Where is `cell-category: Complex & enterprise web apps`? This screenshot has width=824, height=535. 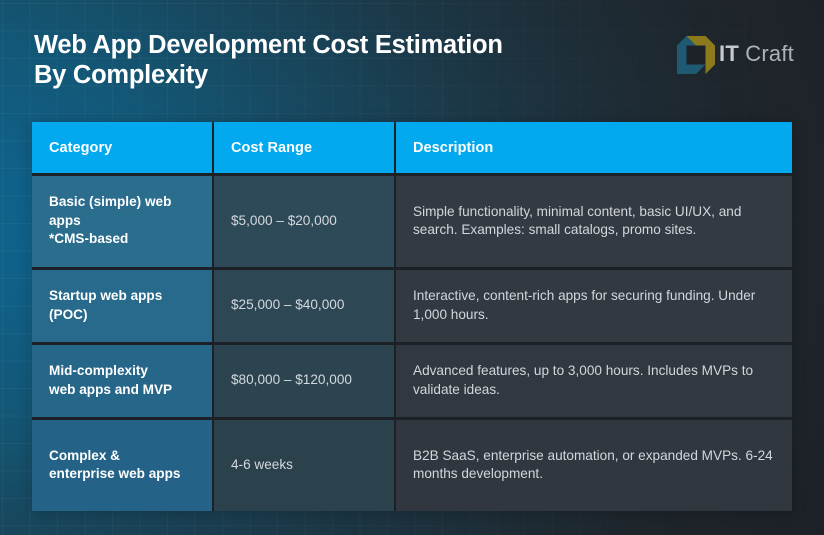 cell-category: Complex & enterprise web apps is located at coordinates (123, 464).